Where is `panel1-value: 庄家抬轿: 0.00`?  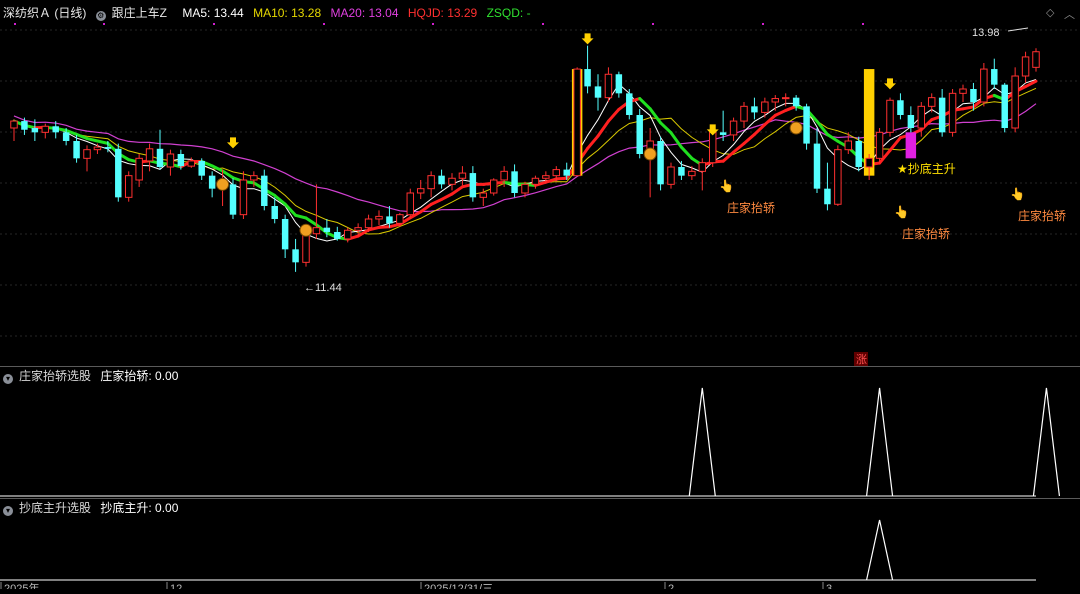
panel1-value: 庄家抬轿: 0.00 is located at coordinates (139, 376).